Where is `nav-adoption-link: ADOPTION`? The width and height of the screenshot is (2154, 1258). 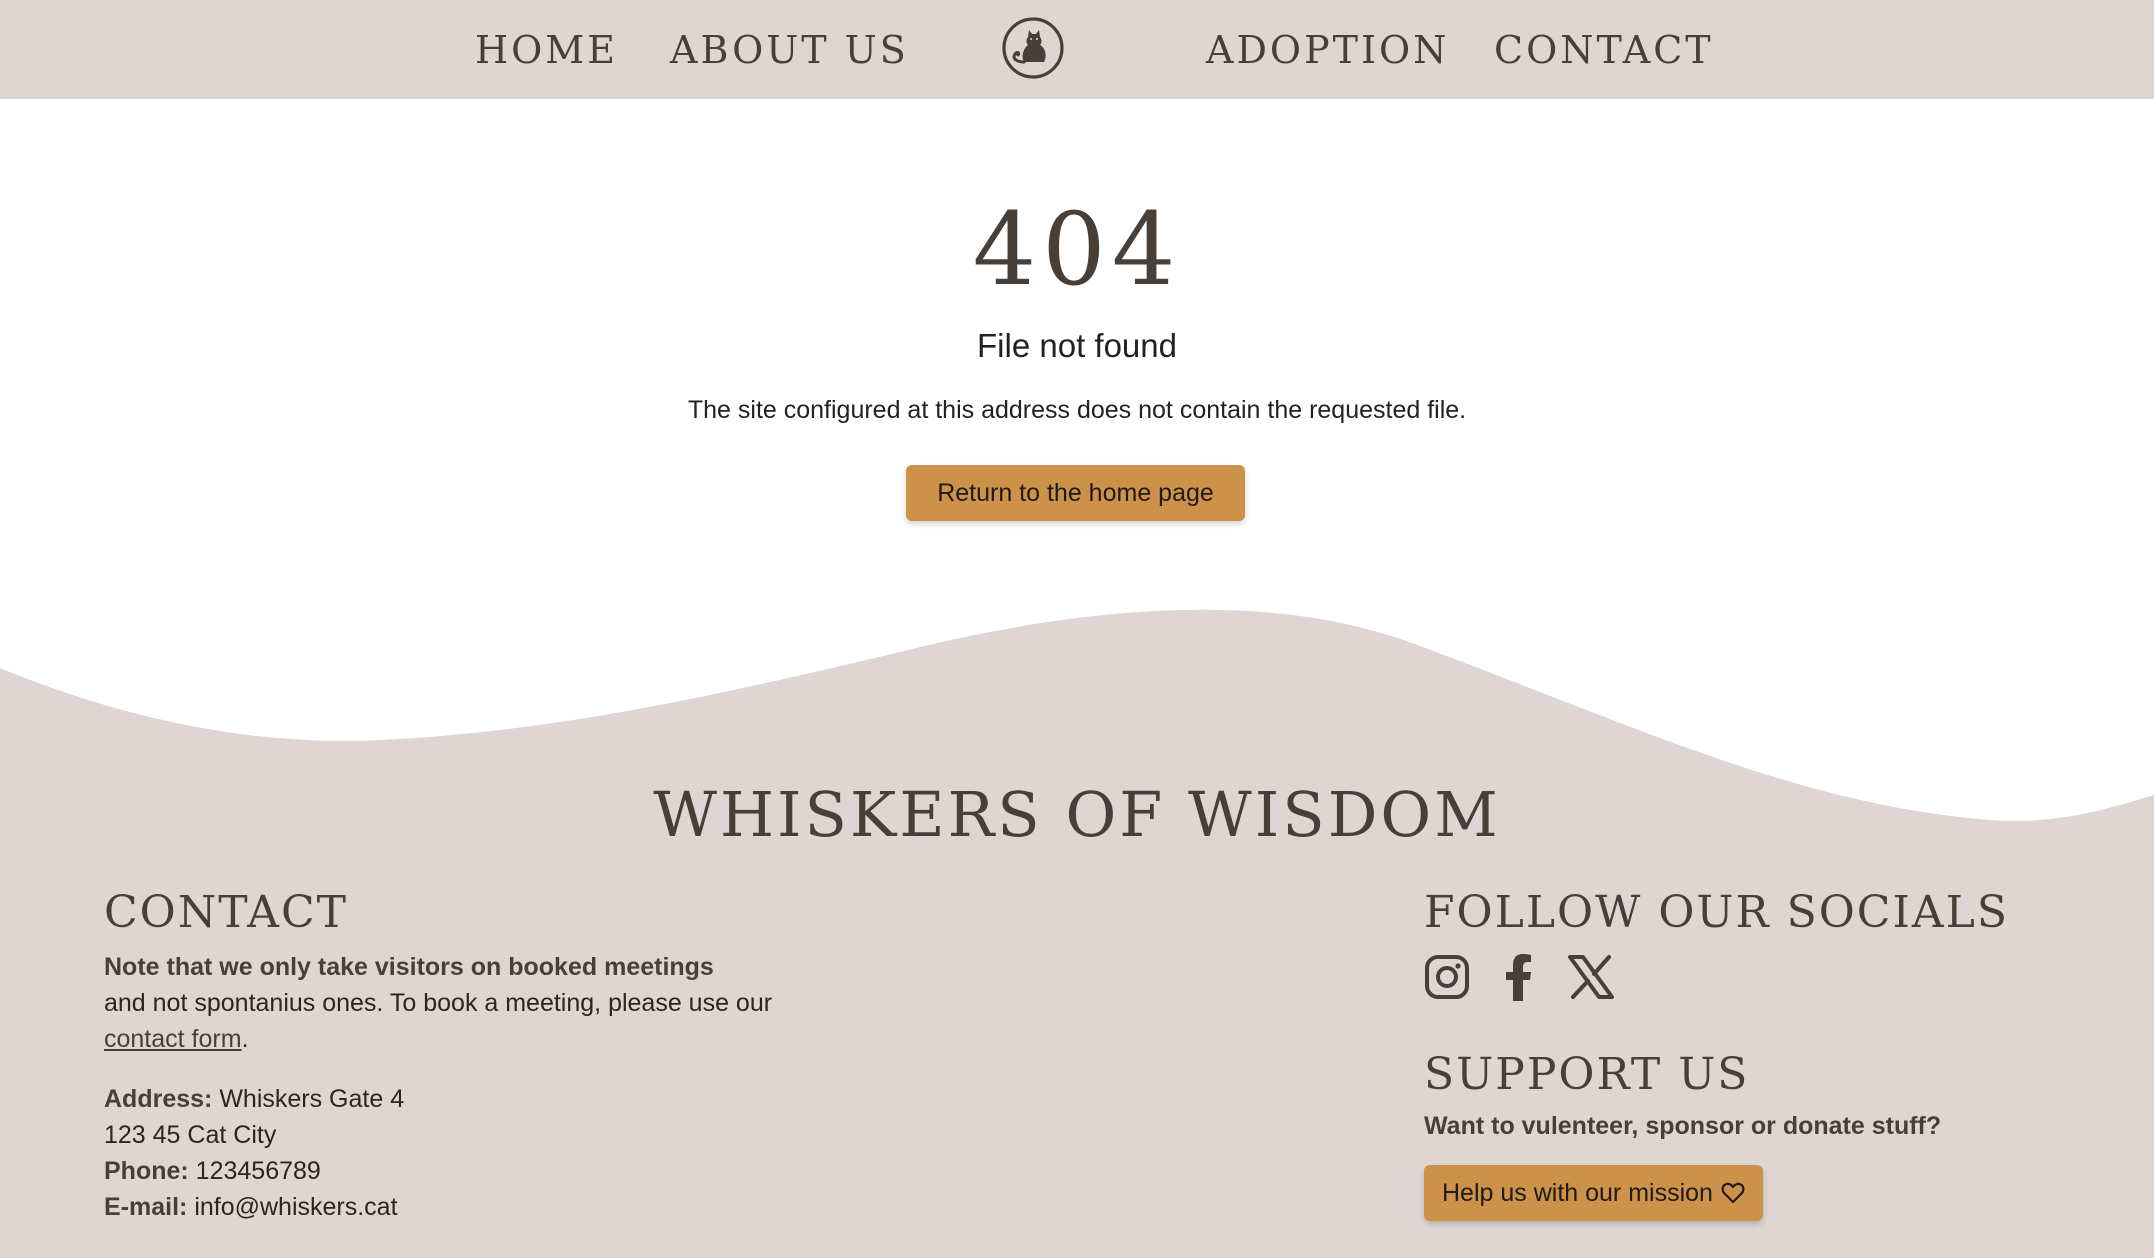
nav-adoption-link: ADOPTION is located at coordinates (1327, 50).